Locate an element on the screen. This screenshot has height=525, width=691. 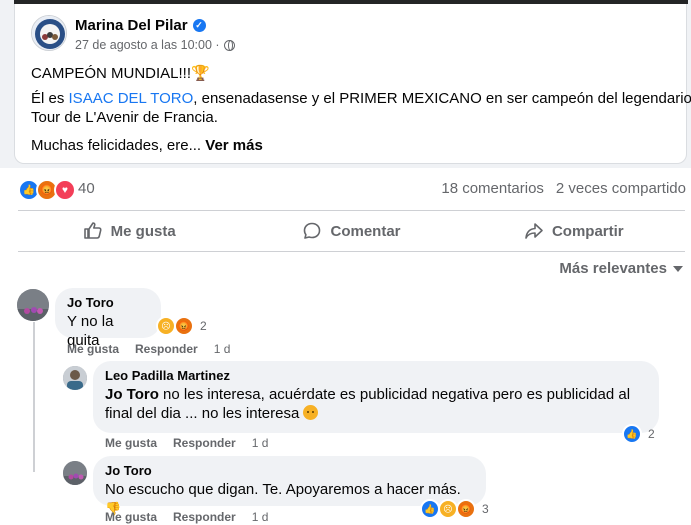
thread-line is located at coordinates (34, 397).